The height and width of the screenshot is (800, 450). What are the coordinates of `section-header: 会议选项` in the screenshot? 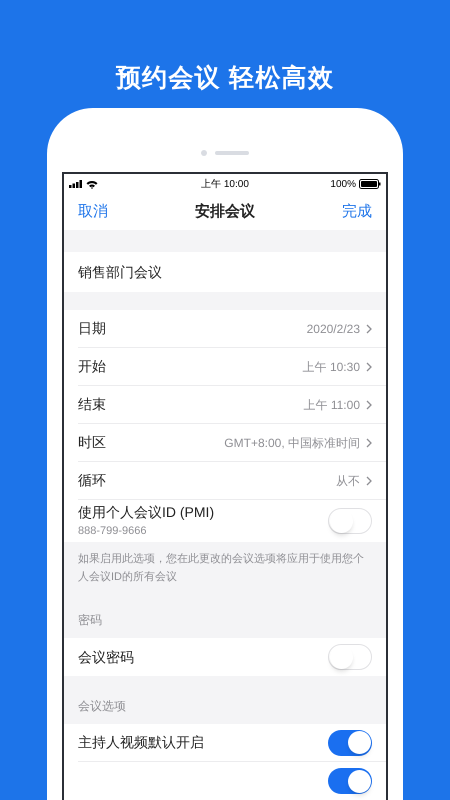 It's located at (102, 706).